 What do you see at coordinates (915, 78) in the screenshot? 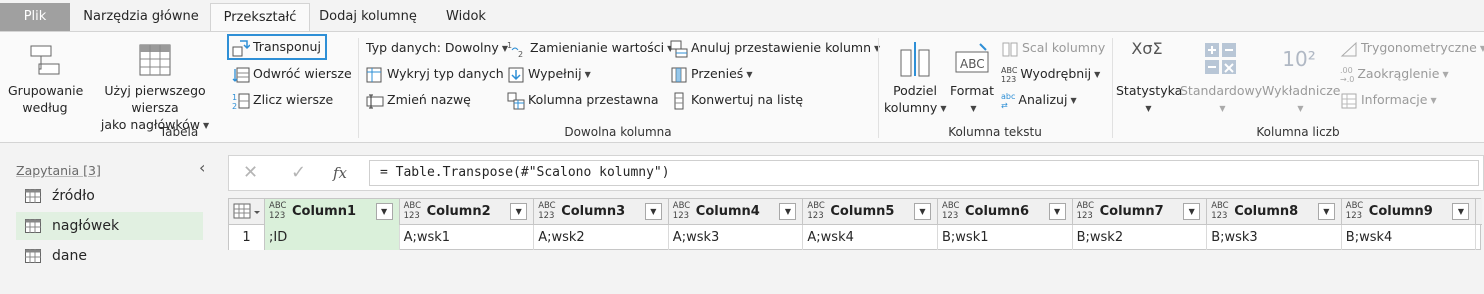
I see `split-column-button: Podziel kolumny ▼` at bounding box center [915, 78].